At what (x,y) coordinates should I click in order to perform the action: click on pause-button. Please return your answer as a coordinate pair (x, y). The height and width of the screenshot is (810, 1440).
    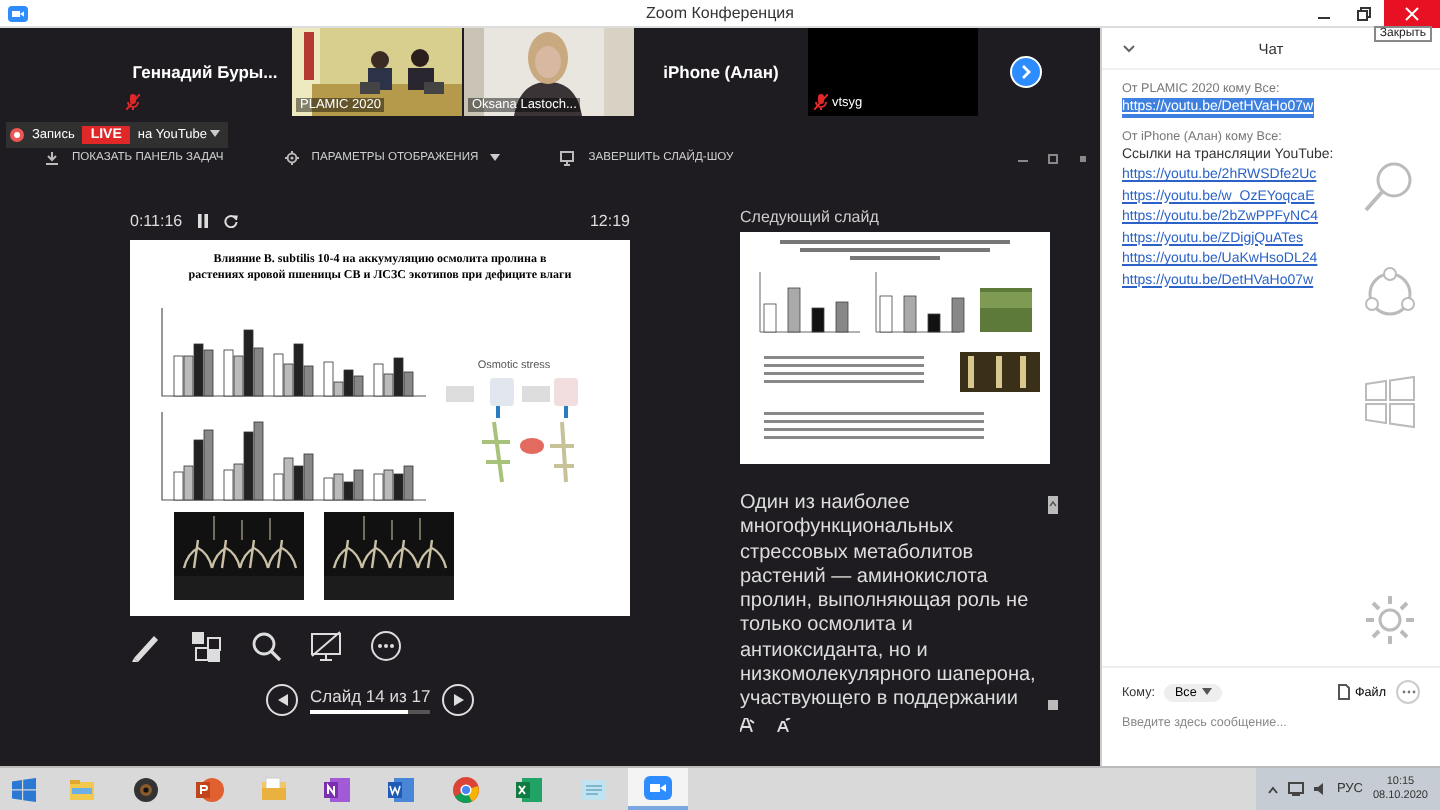
    Looking at the image, I should click on (203, 220).